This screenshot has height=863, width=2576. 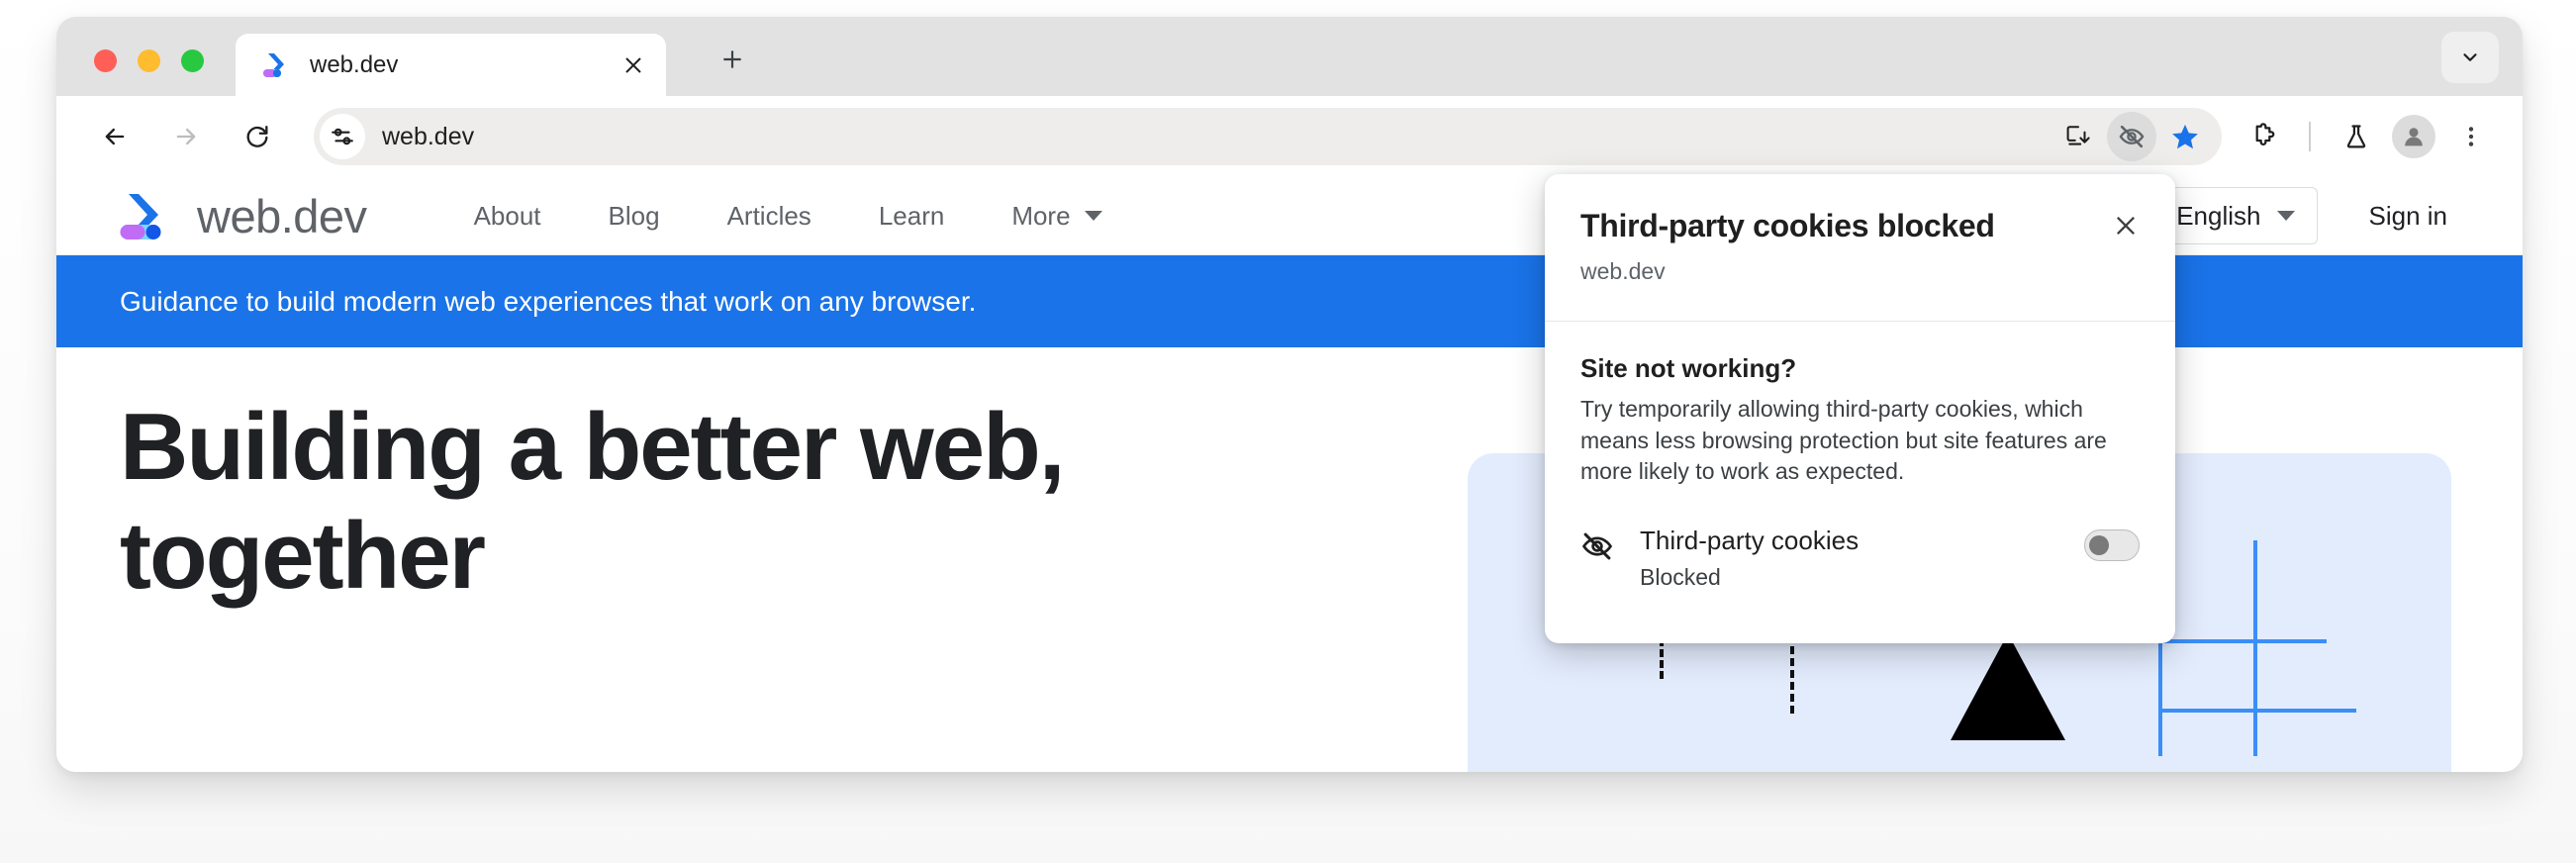 I want to click on popup-header: Third-party cookies blocked web.dev, so click(x=1860, y=229).